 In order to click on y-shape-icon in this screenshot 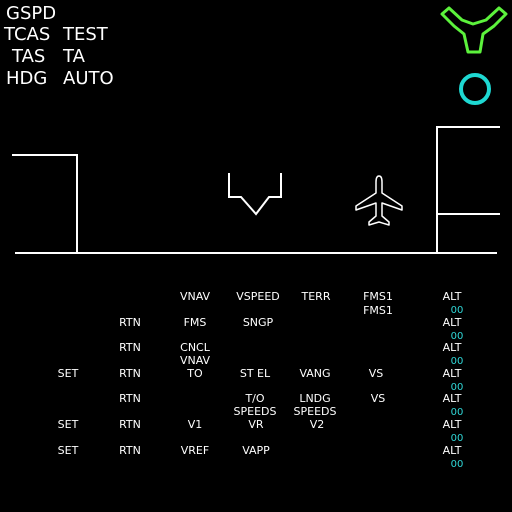, I will do `click(474, 30)`.